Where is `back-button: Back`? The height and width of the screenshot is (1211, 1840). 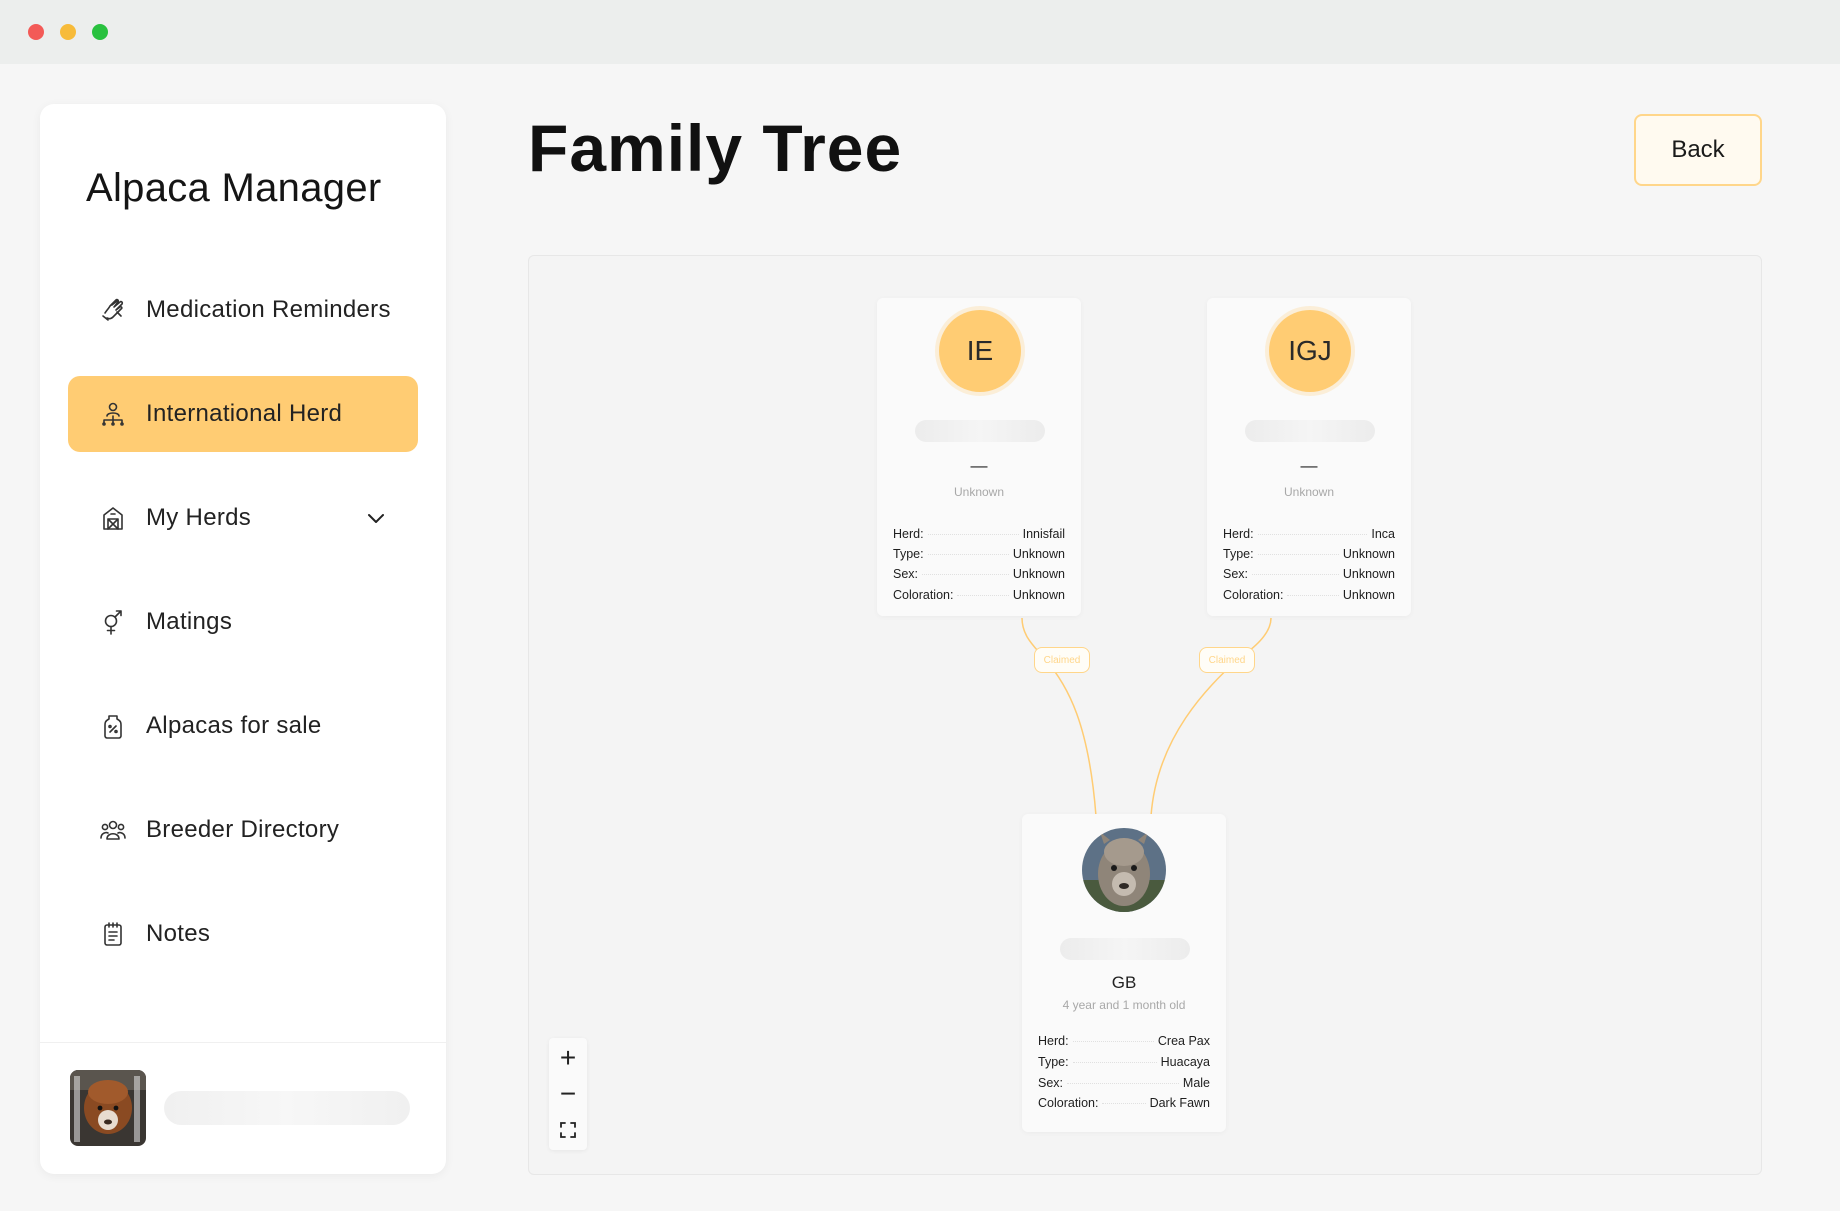 back-button: Back is located at coordinates (1698, 150).